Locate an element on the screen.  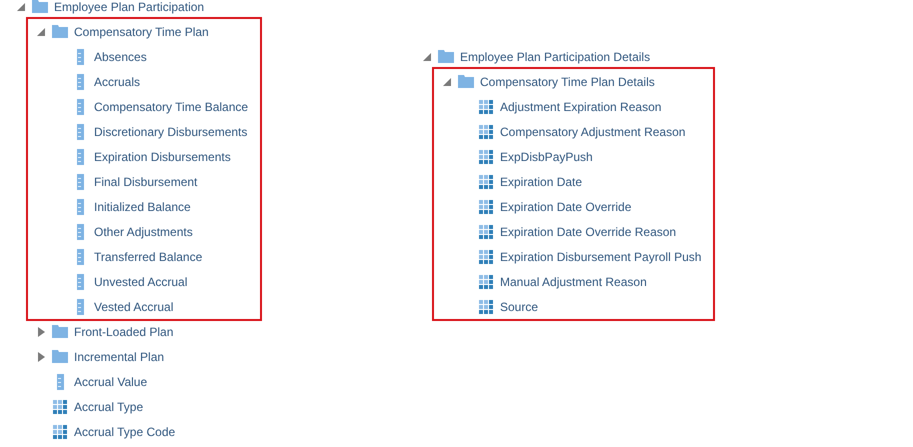
tree-item: Absences is located at coordinates (120, 57).